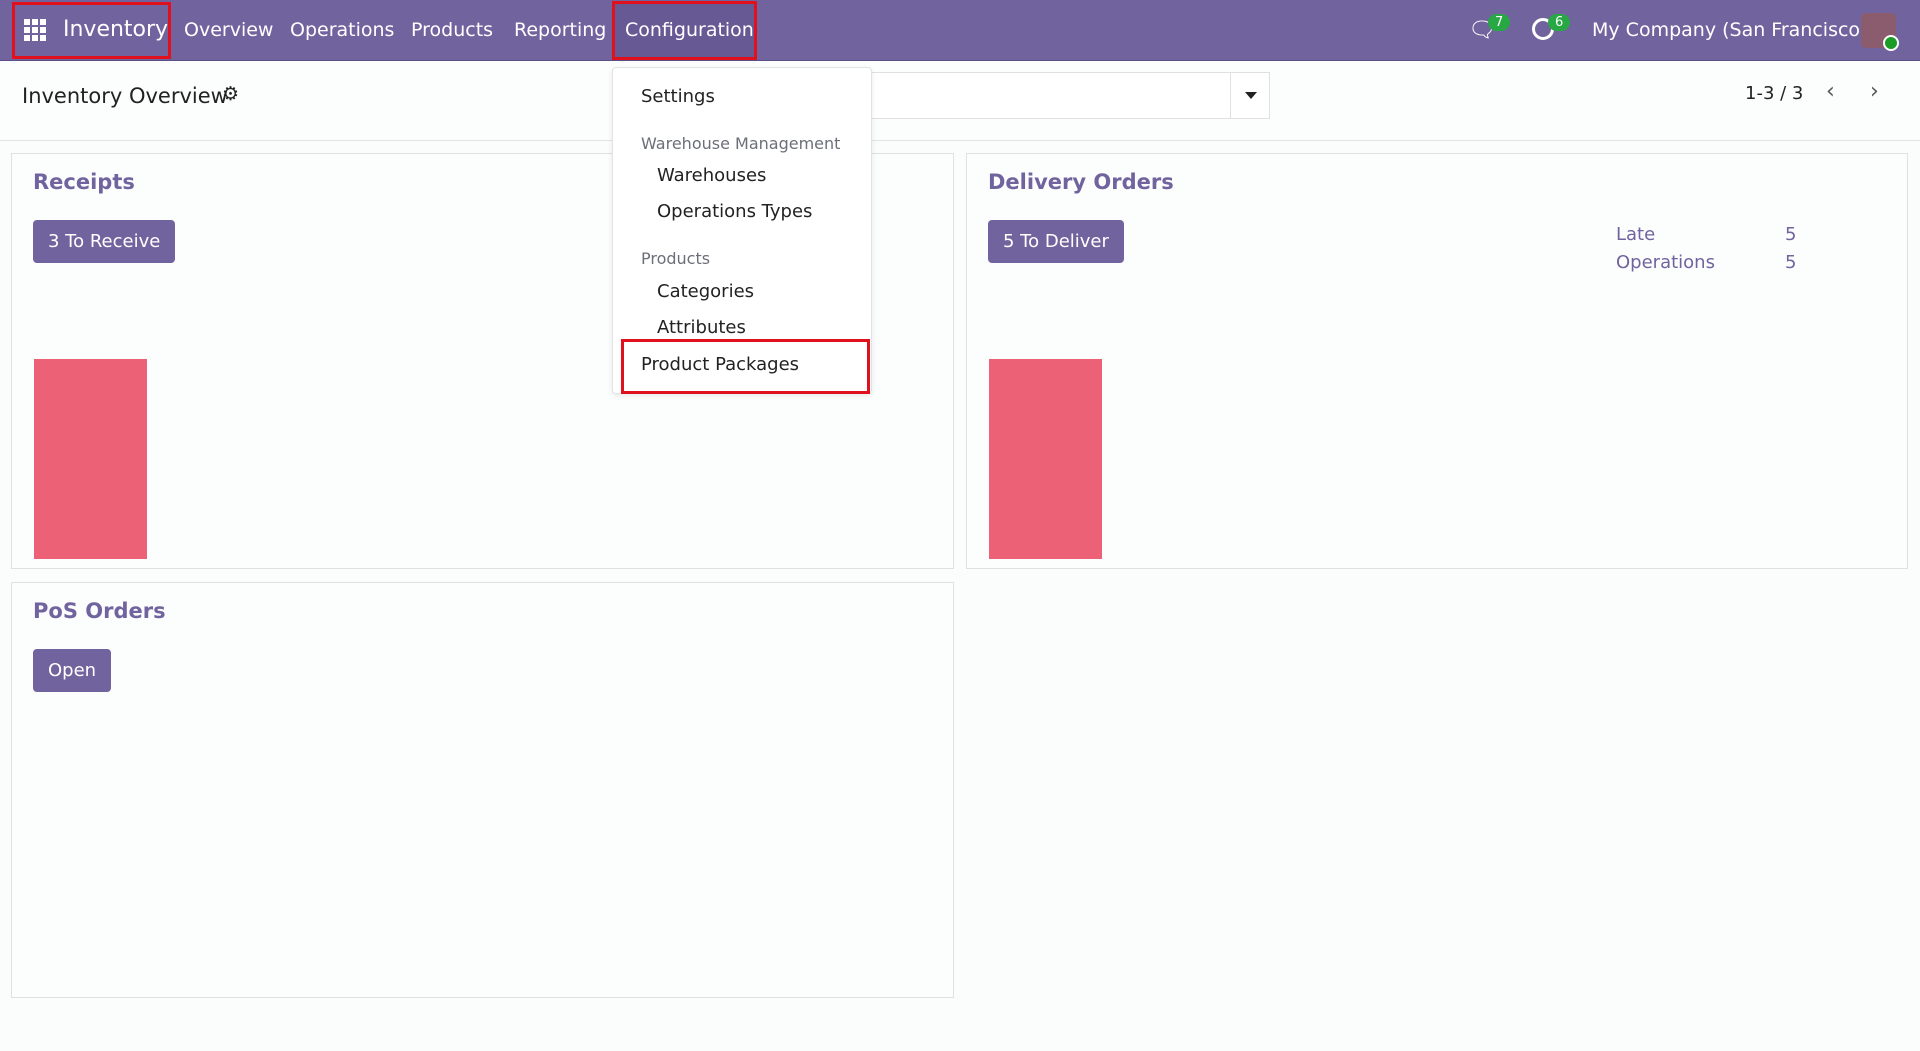  What do you see at coordinates (720, 364) in the screenshot?
I see `menu-item-product-packages: Product Packages` at bounding box center [720, 364].